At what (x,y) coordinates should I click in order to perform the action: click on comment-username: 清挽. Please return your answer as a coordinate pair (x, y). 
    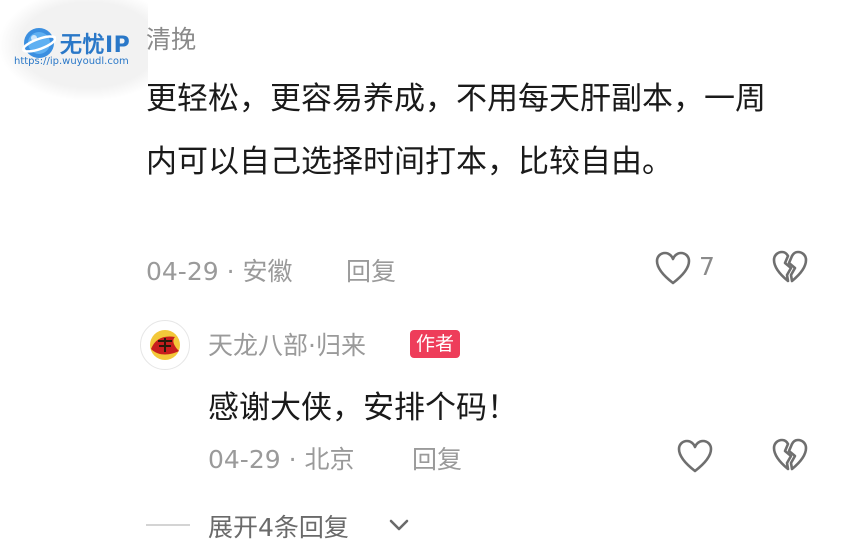
    Looking at the image, I should click on (171, 38).